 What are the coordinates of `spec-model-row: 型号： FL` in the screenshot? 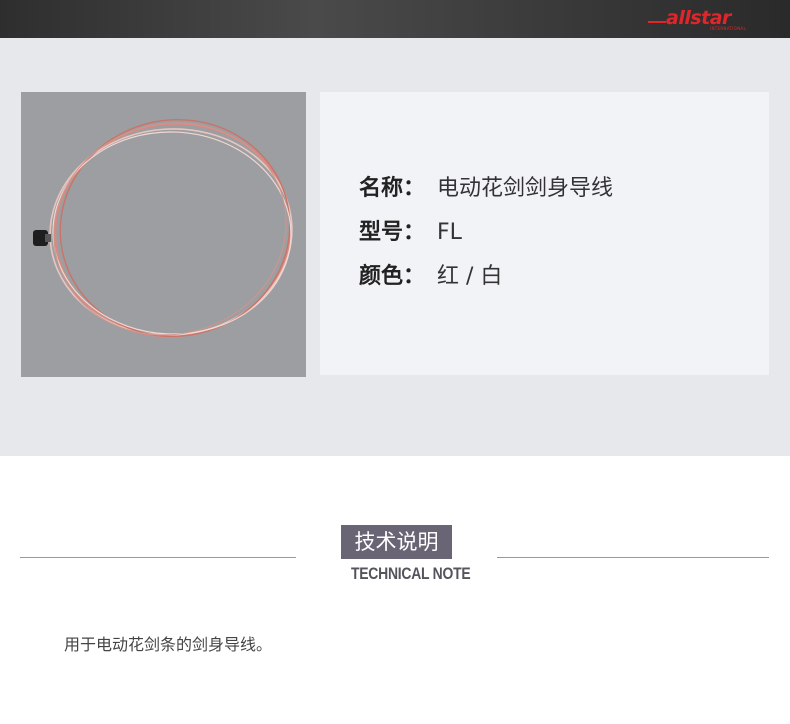 It's located at (410, 230).